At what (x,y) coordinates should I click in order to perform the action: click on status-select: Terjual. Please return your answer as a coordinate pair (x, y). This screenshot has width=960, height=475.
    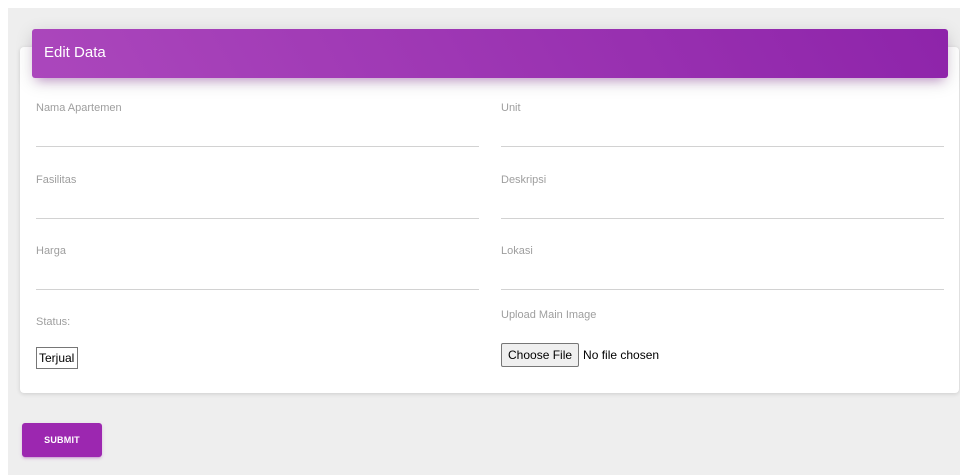
    Looking at the image, I should click on (57, 358).